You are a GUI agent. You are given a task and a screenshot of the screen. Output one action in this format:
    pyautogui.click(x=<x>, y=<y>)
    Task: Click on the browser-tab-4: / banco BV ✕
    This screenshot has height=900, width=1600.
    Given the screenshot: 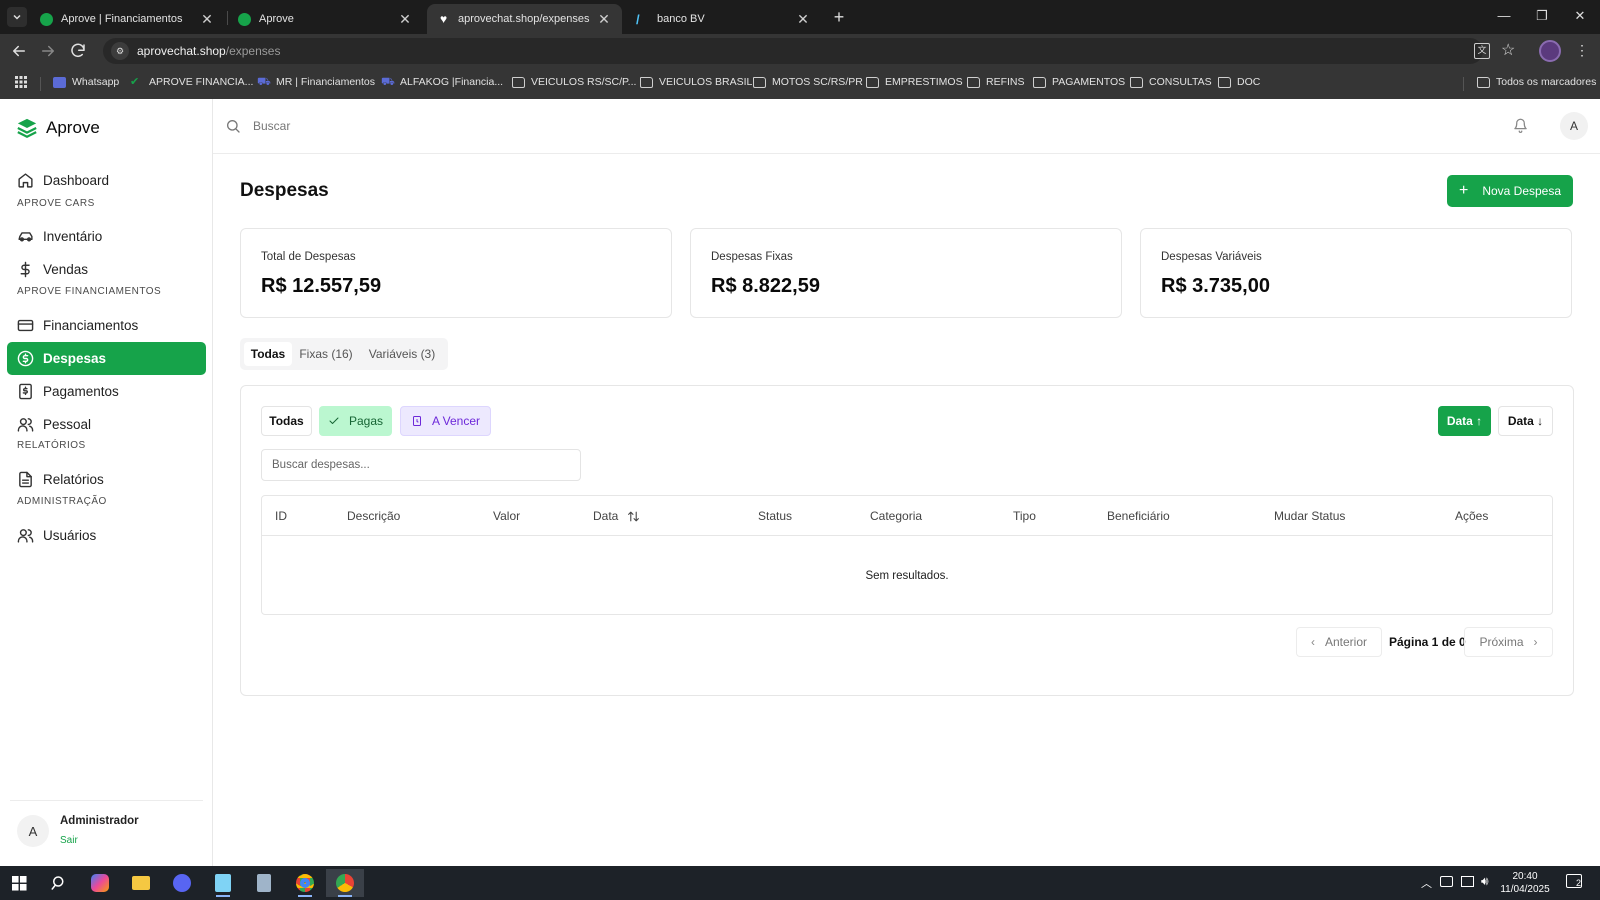 What is the action you would take?
    pyautogui.click(x=723, y=19)
    